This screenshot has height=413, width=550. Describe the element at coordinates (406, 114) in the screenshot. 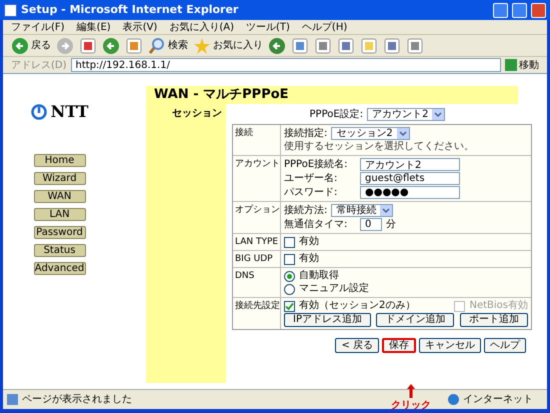

I see `dropdown: アカウント2` at that location.